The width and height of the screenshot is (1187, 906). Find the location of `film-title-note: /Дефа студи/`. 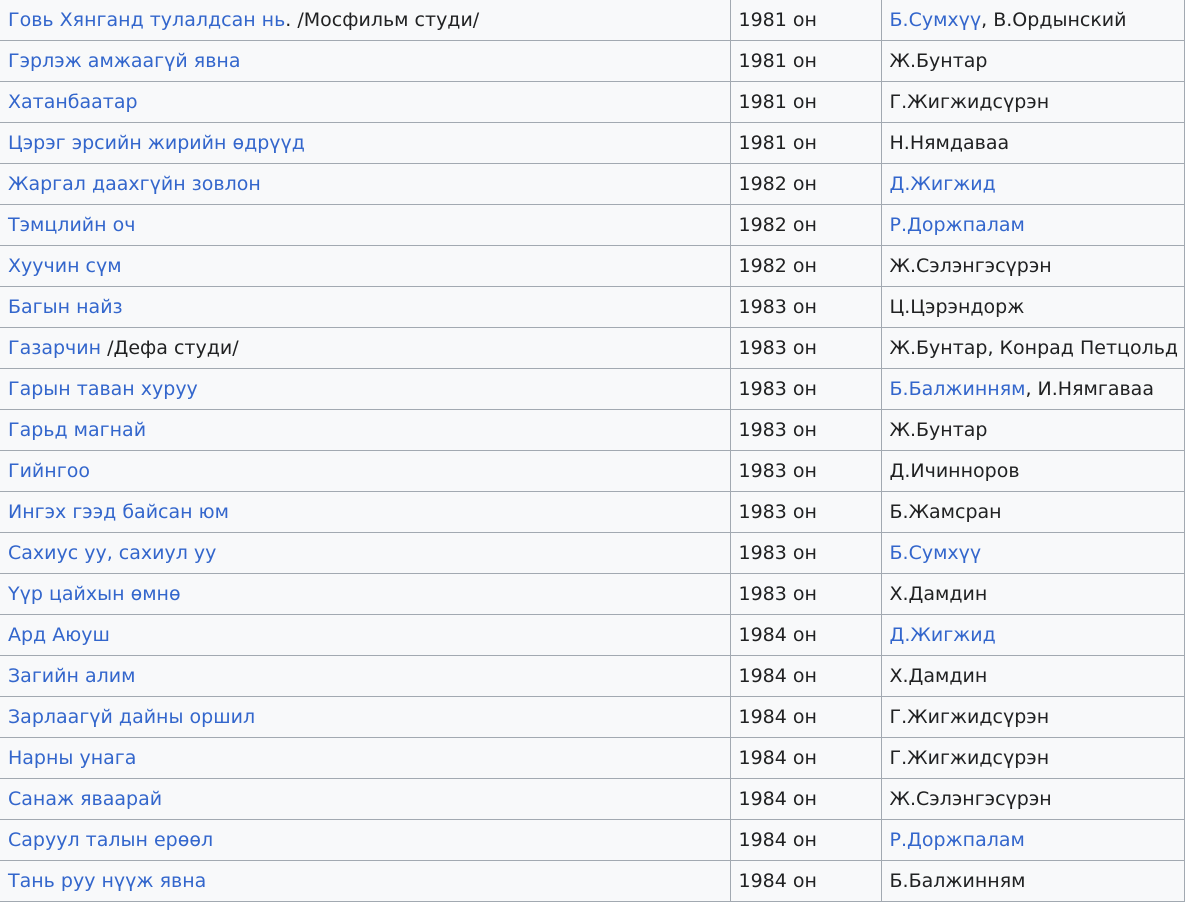

film-title-note: /Дефа студи/ is located at coordinates (170, 348).